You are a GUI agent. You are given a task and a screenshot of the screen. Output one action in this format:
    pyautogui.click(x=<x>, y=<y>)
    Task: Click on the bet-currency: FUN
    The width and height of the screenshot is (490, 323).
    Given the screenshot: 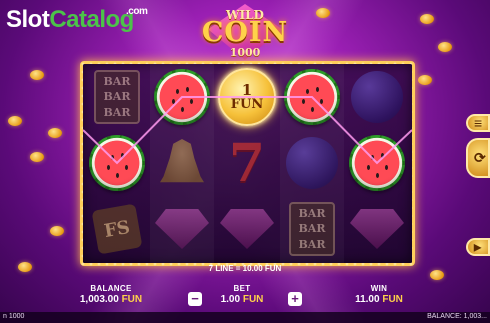 What is the action you would take?
    pyautogui.click(x=253, y=299)
    